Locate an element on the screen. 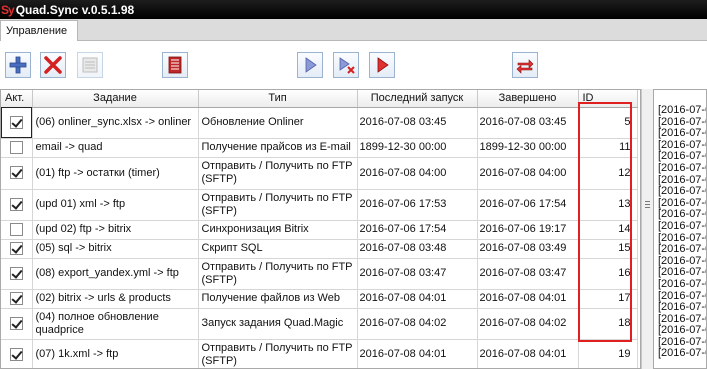  finished-cell: 2016-07-08 04:00 is located at coordinates (528, 173).